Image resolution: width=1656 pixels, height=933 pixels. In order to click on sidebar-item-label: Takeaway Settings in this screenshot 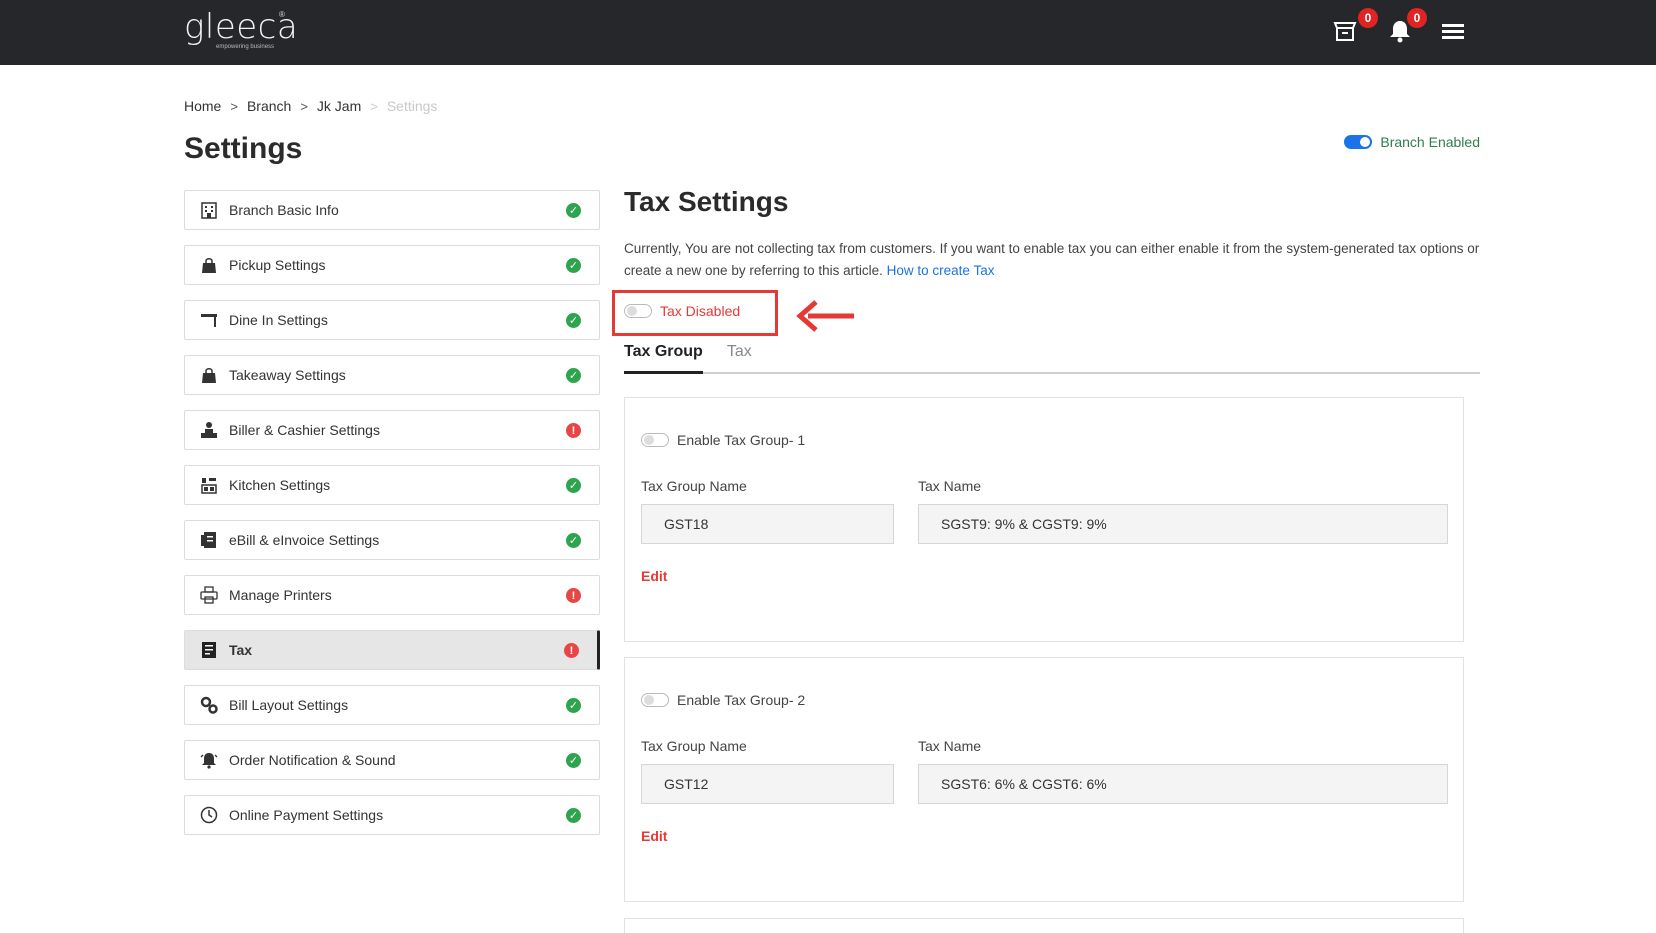, I will do `click(287, 375)`.